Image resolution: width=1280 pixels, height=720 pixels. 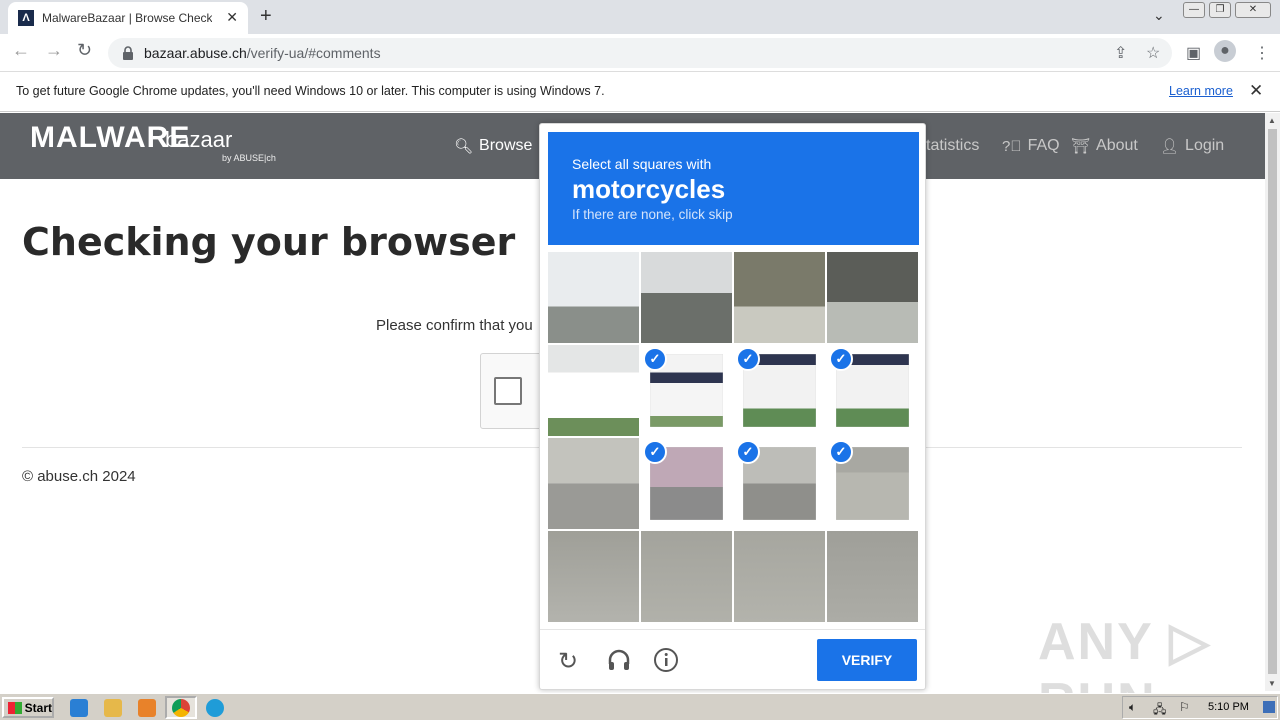 I want to click on footer-copyright: © abuse.ch 2024, so click(x=79, y=476).